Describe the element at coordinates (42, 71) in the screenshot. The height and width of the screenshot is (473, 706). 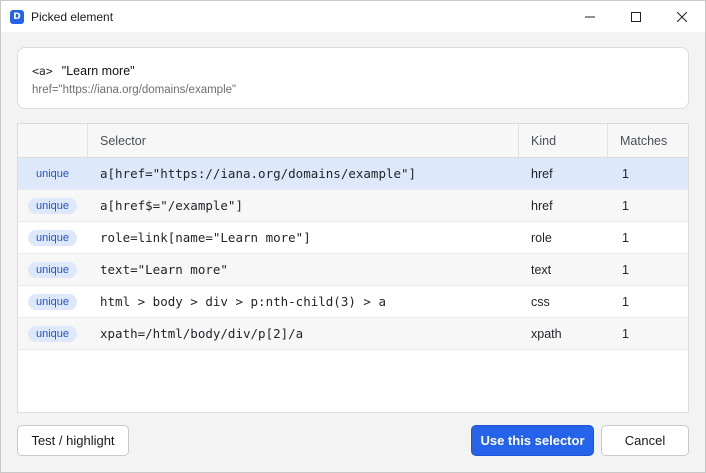
I see `element-tag: <a>` at that location.